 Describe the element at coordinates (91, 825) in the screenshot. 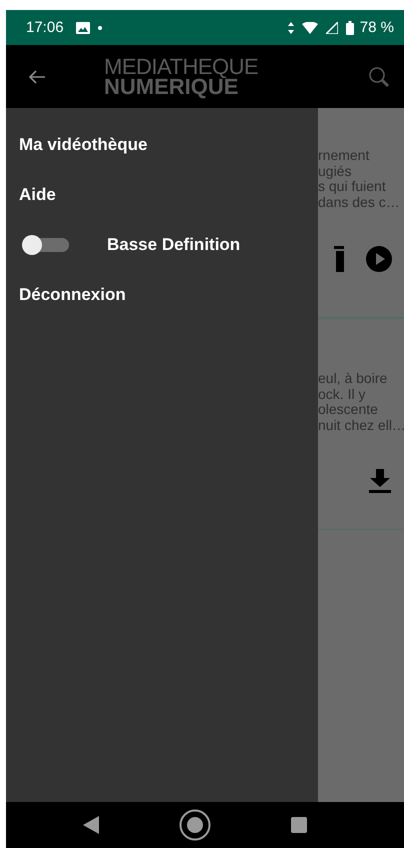

I see `back-icon` at that location.